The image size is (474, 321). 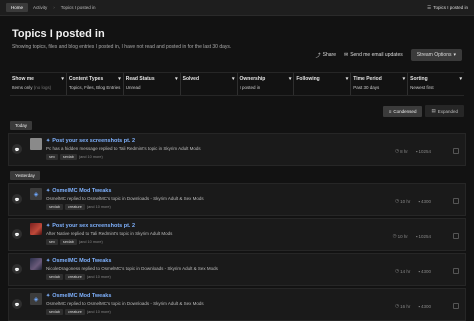 What do you see at coordinates (329, 55) in the screenshot?
I see `share-label: Share` at bounding box center [329, 55].